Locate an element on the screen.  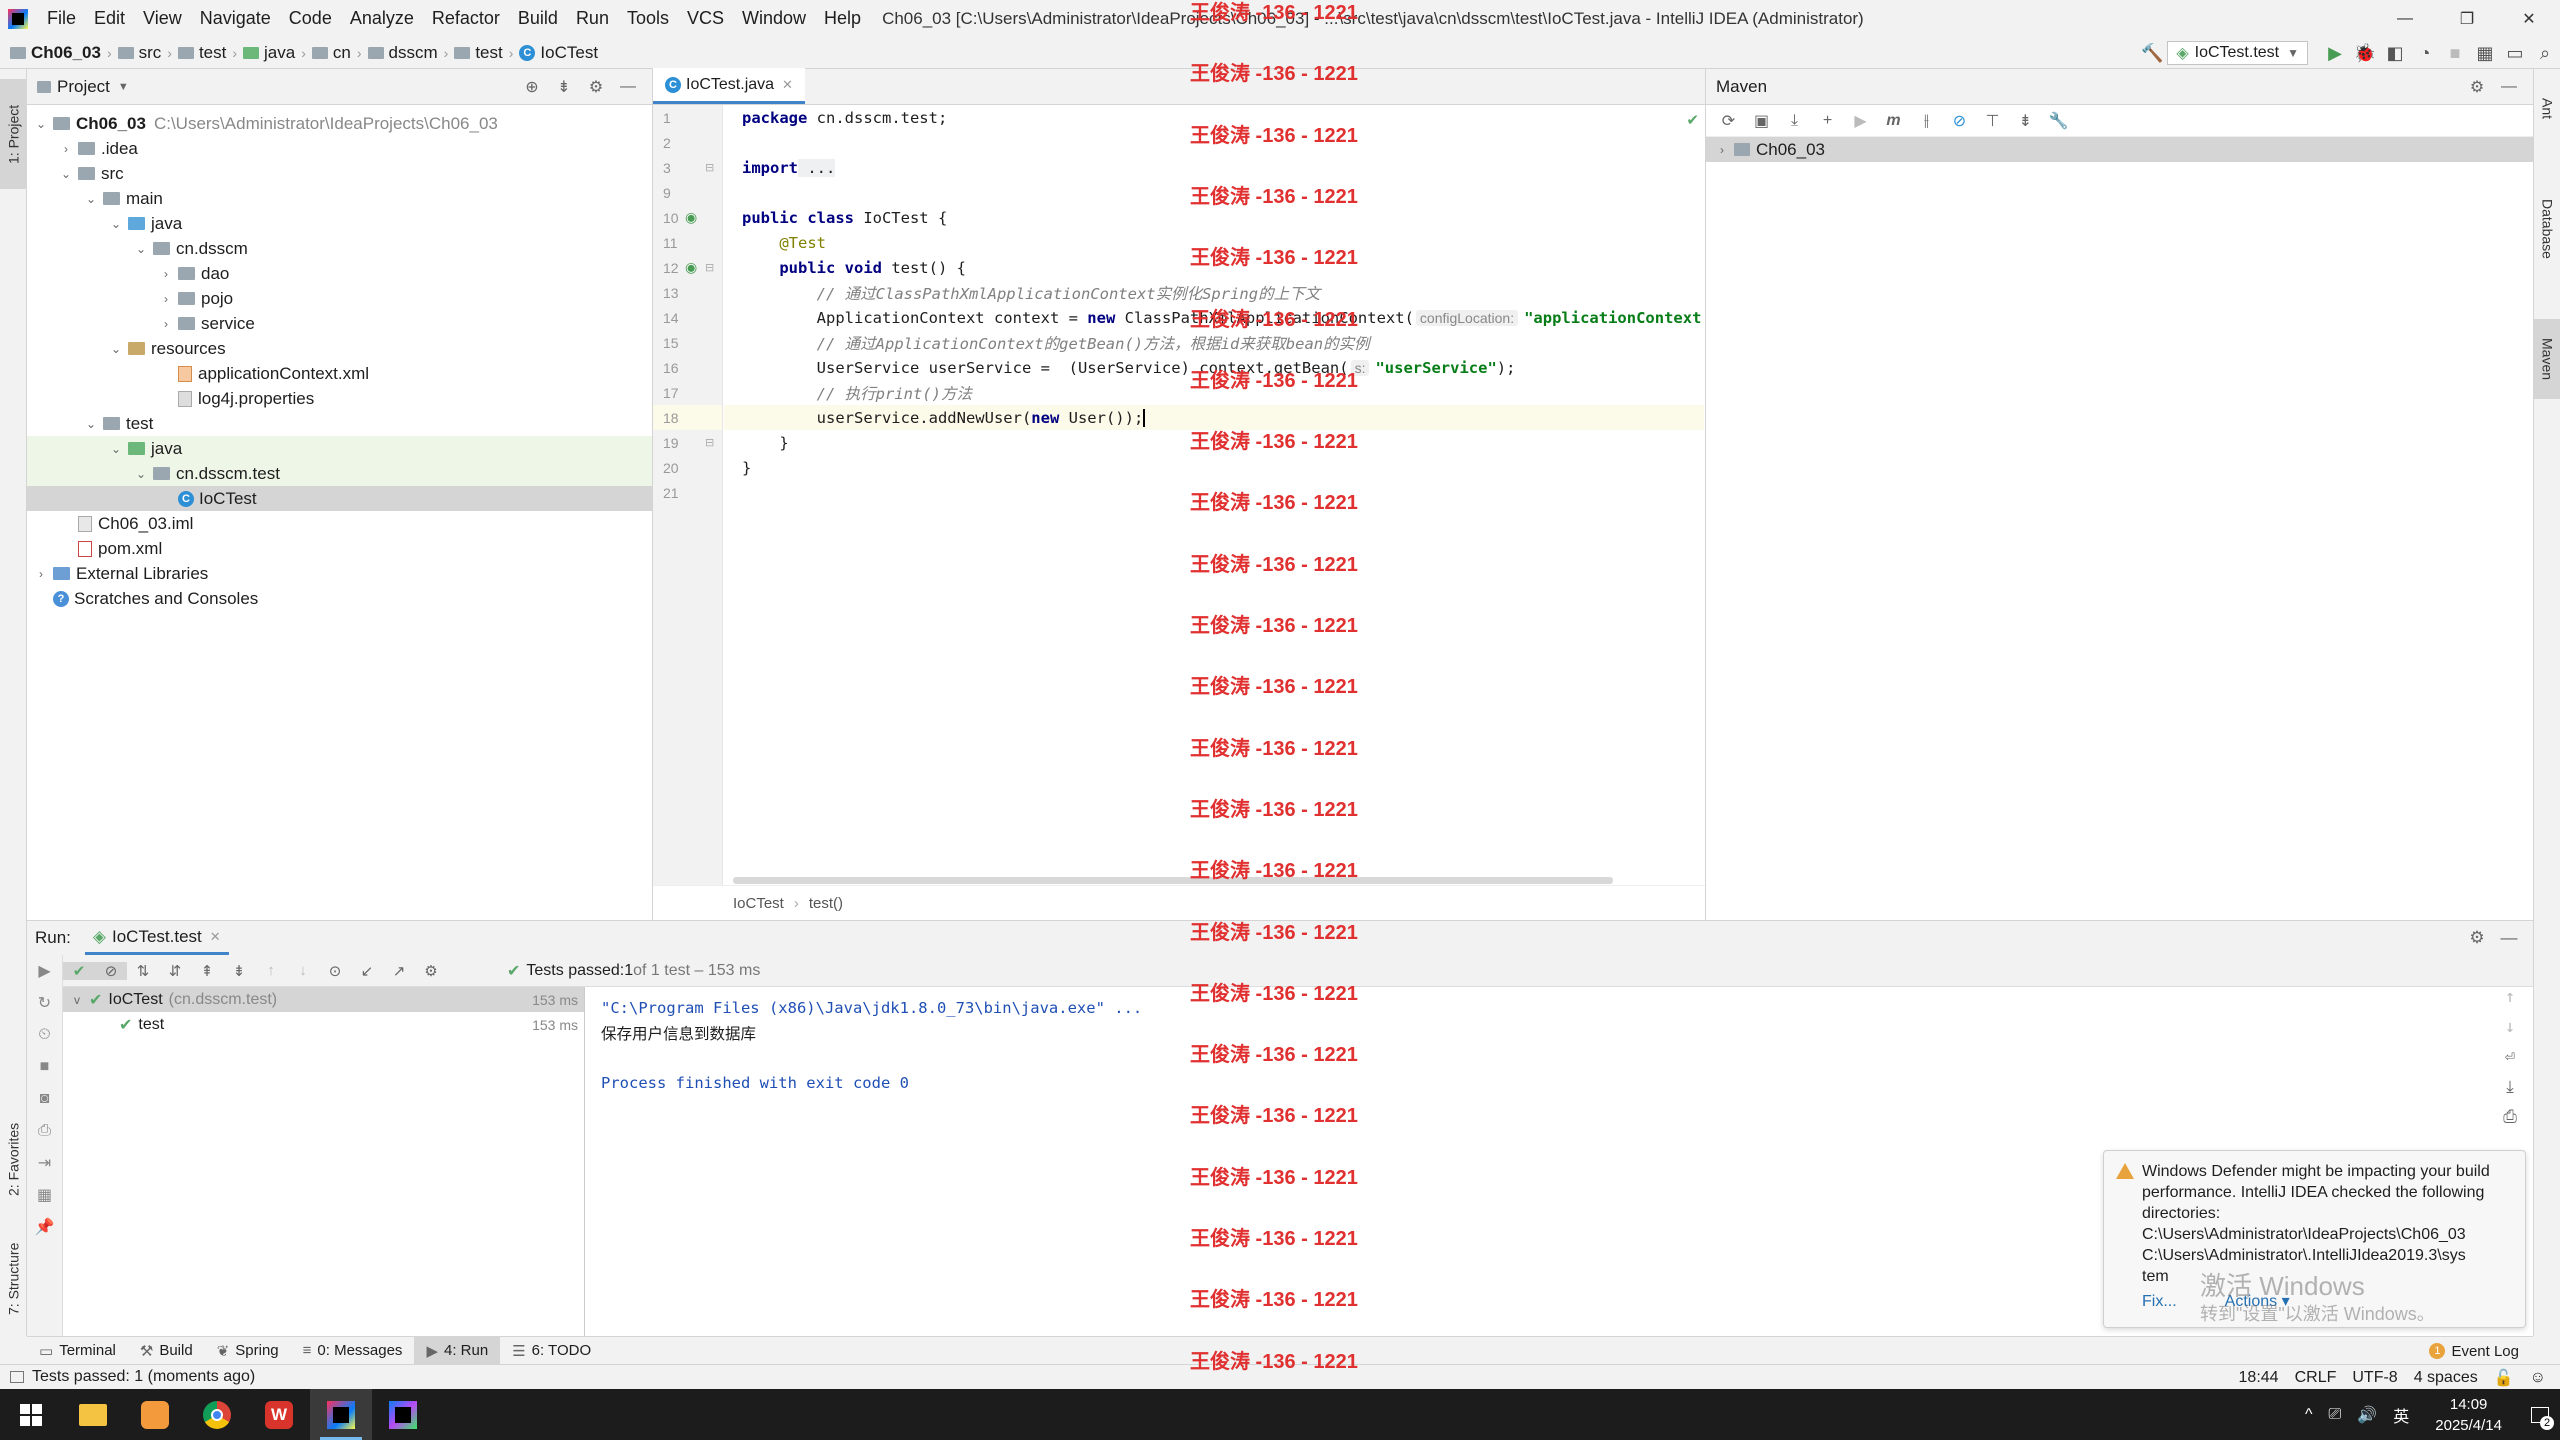
horizontal-scrollbar is located at coordinates (1173, 880).